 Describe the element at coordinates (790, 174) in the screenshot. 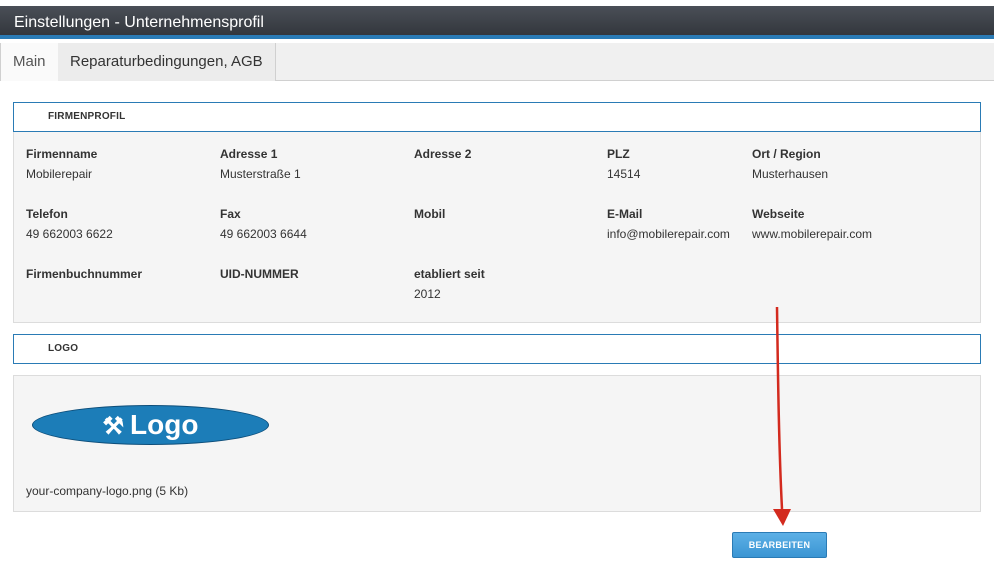

I see `field-value: Musterhausen` at that location.